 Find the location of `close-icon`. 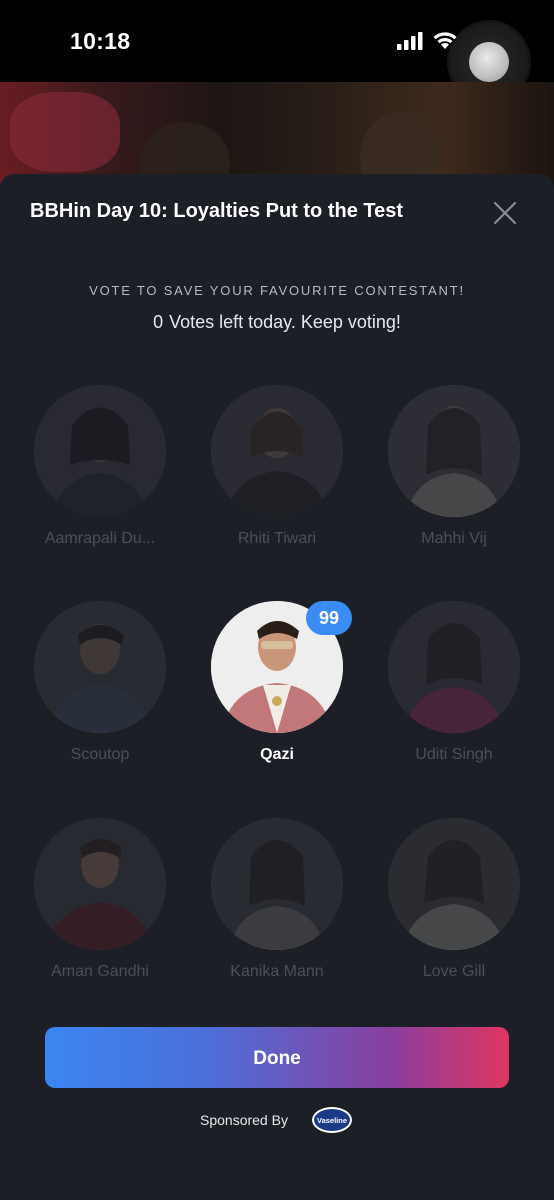

close-icon is located at coordinates (505, 213).